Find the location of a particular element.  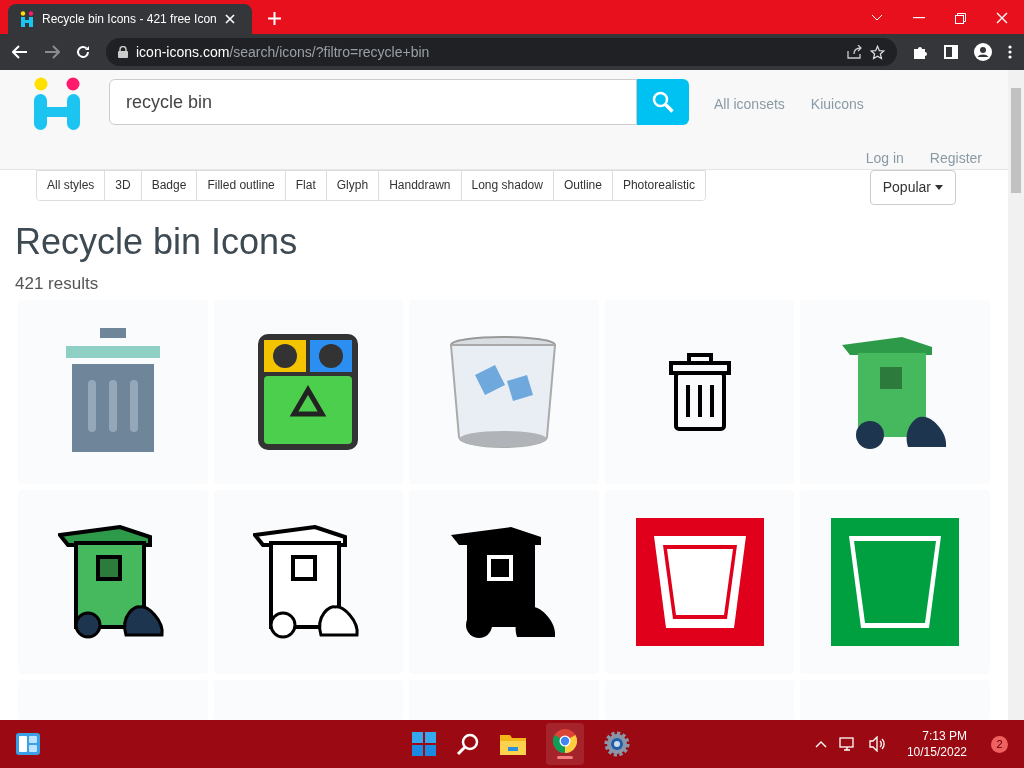

search-field: recycle bin is located at coordinates (373, 102).